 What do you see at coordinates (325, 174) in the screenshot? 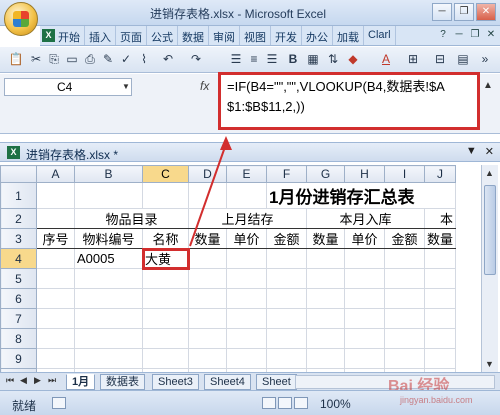
I see `column-header-g: G` at bounding box center [325, 174].